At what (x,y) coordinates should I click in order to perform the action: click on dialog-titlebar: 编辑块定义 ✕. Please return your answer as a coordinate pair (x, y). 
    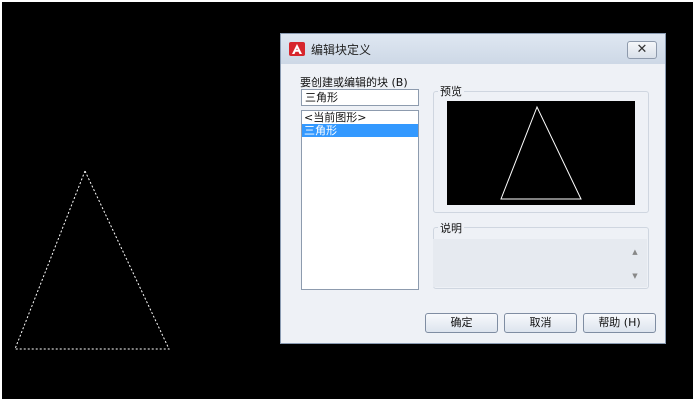
    Looking at the image, I should click on (473, 49).